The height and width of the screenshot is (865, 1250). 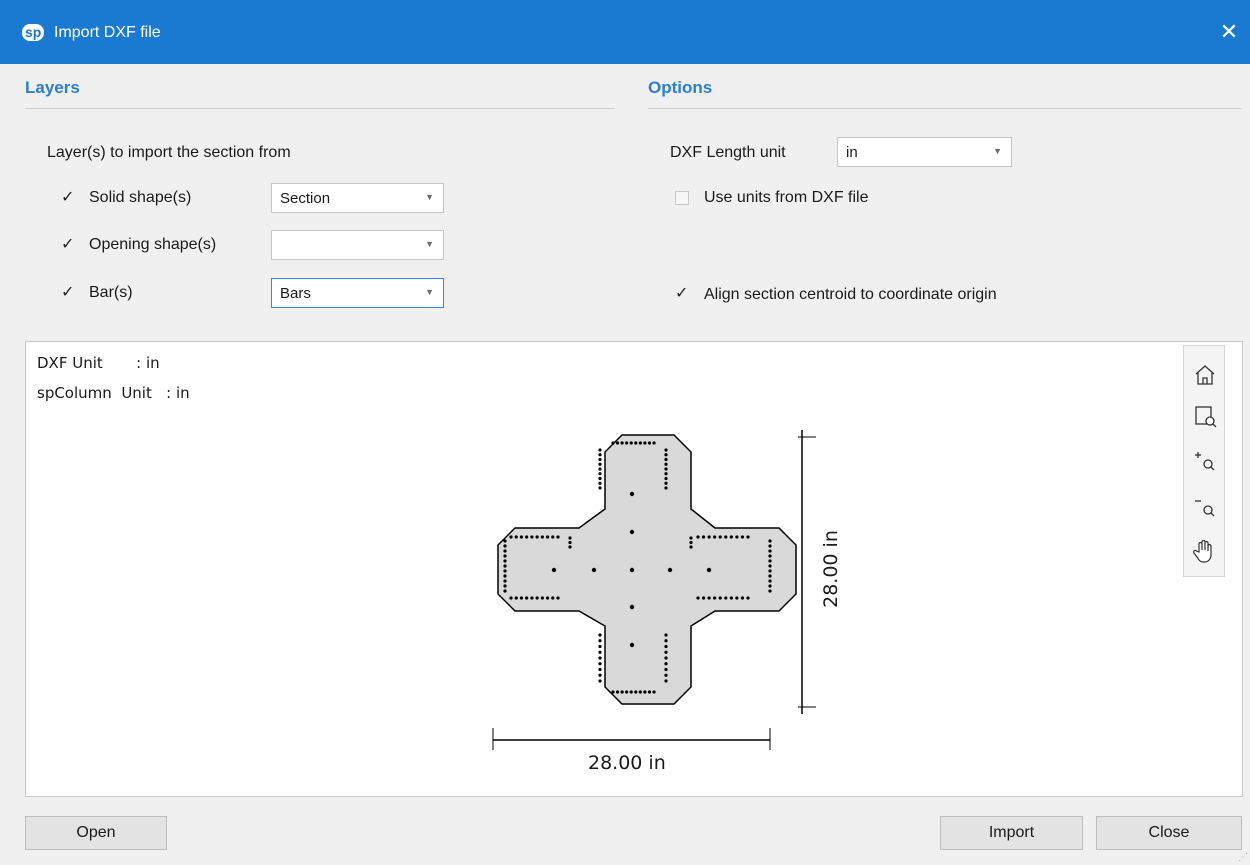 I want to click on vertical-dimension-label: 28.00 in, so click(x=831, y=569).